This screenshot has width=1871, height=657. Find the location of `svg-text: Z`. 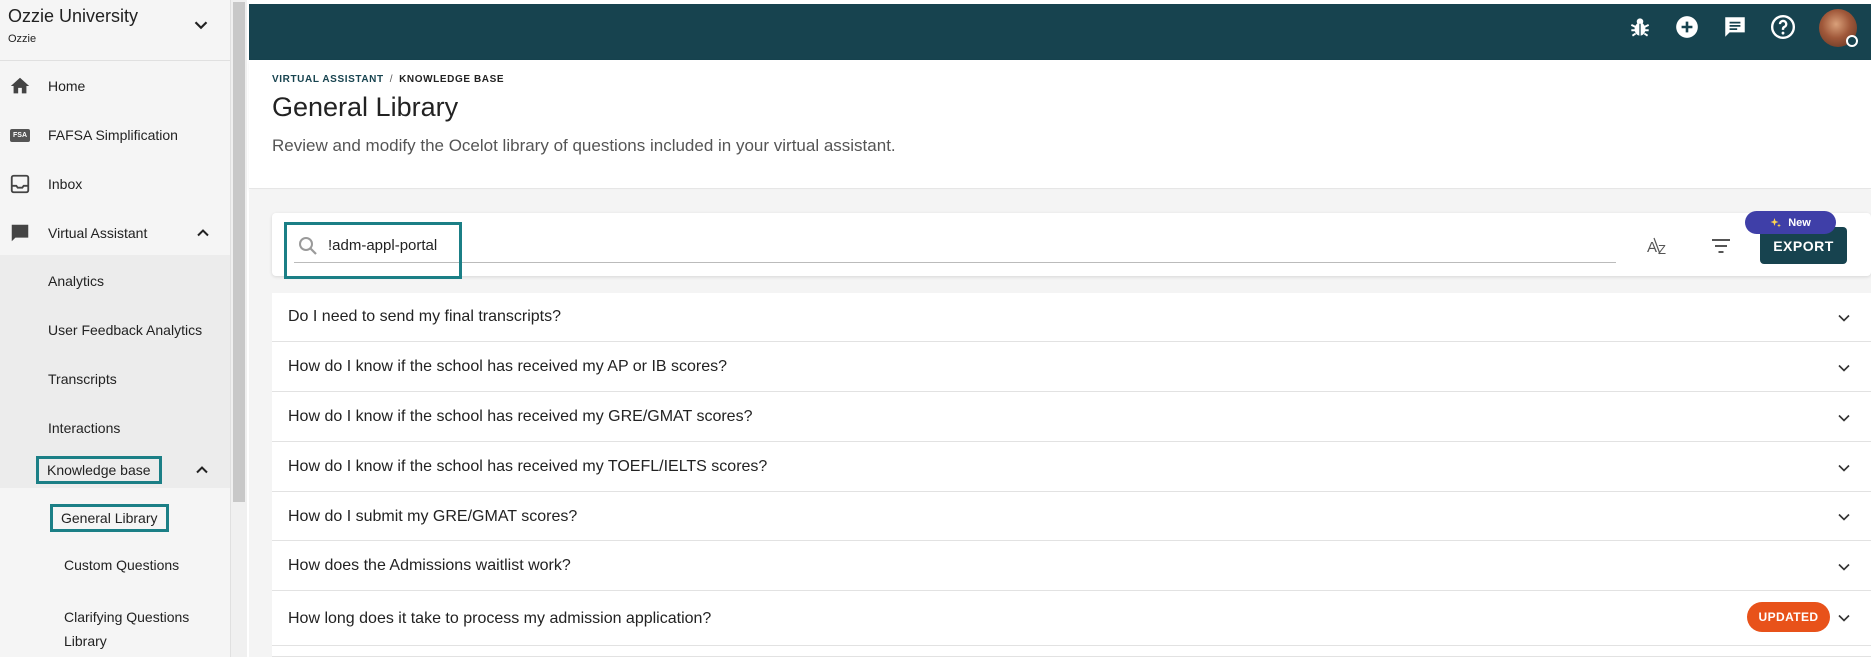

svg-text: Z is located at coordinates (1662, 249).